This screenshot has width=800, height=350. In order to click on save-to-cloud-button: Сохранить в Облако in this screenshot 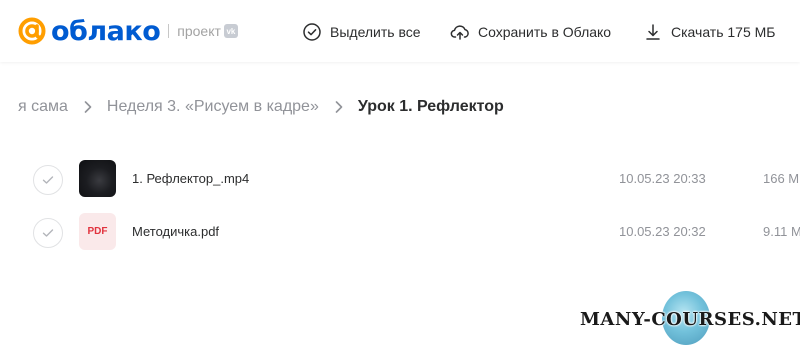, I will do `click(530, 32)`.